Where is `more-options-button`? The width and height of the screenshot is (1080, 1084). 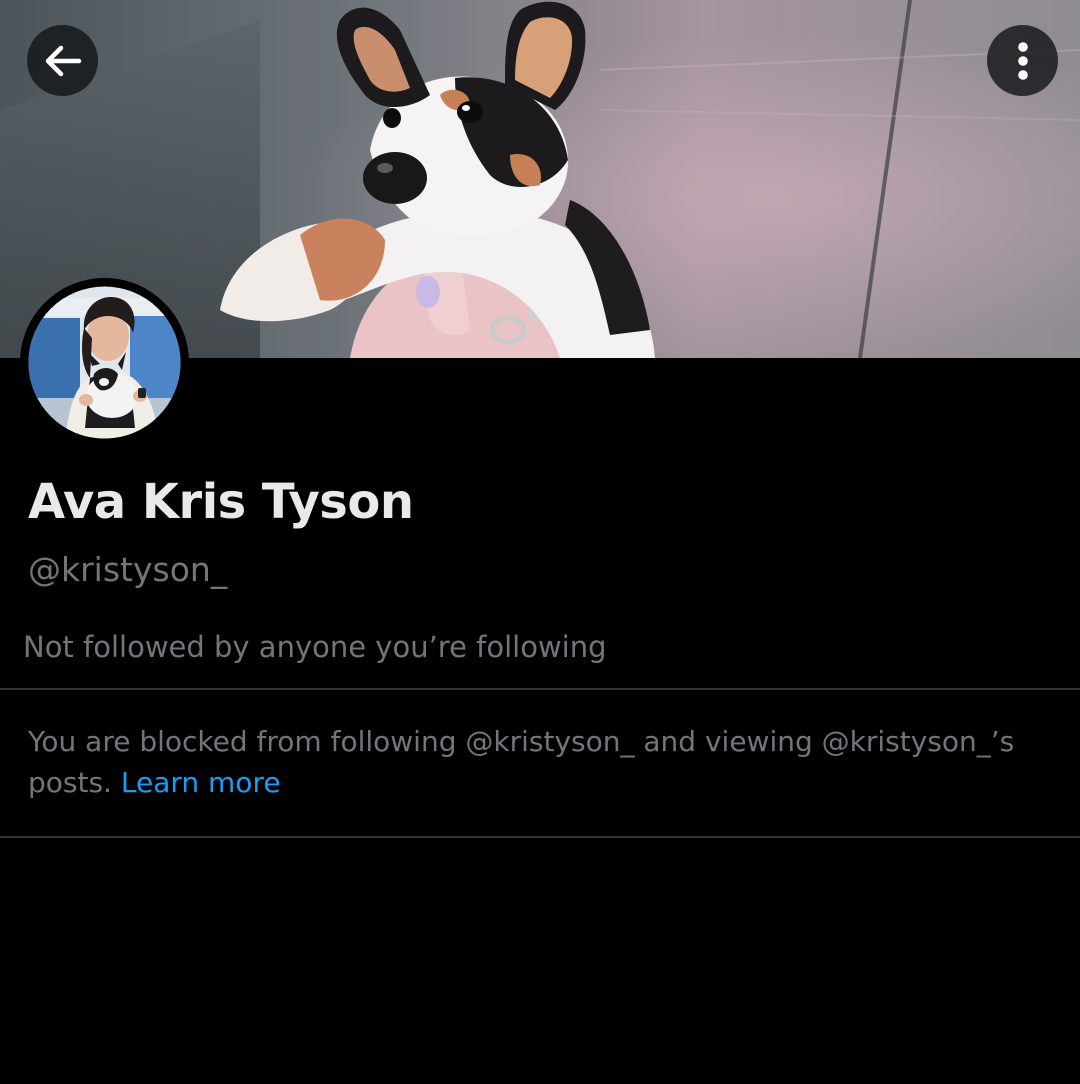 more-options-button is located at coordinates (1022, 60).